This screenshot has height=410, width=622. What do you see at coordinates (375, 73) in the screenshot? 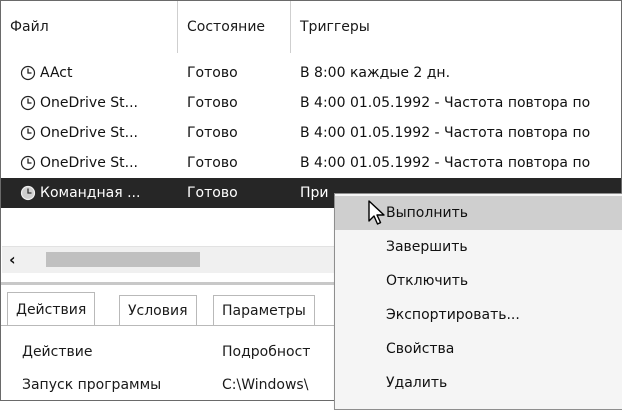
I see `task-trigger: В 8:00 каждые 2 дн.` at bounding box center [375, 73].